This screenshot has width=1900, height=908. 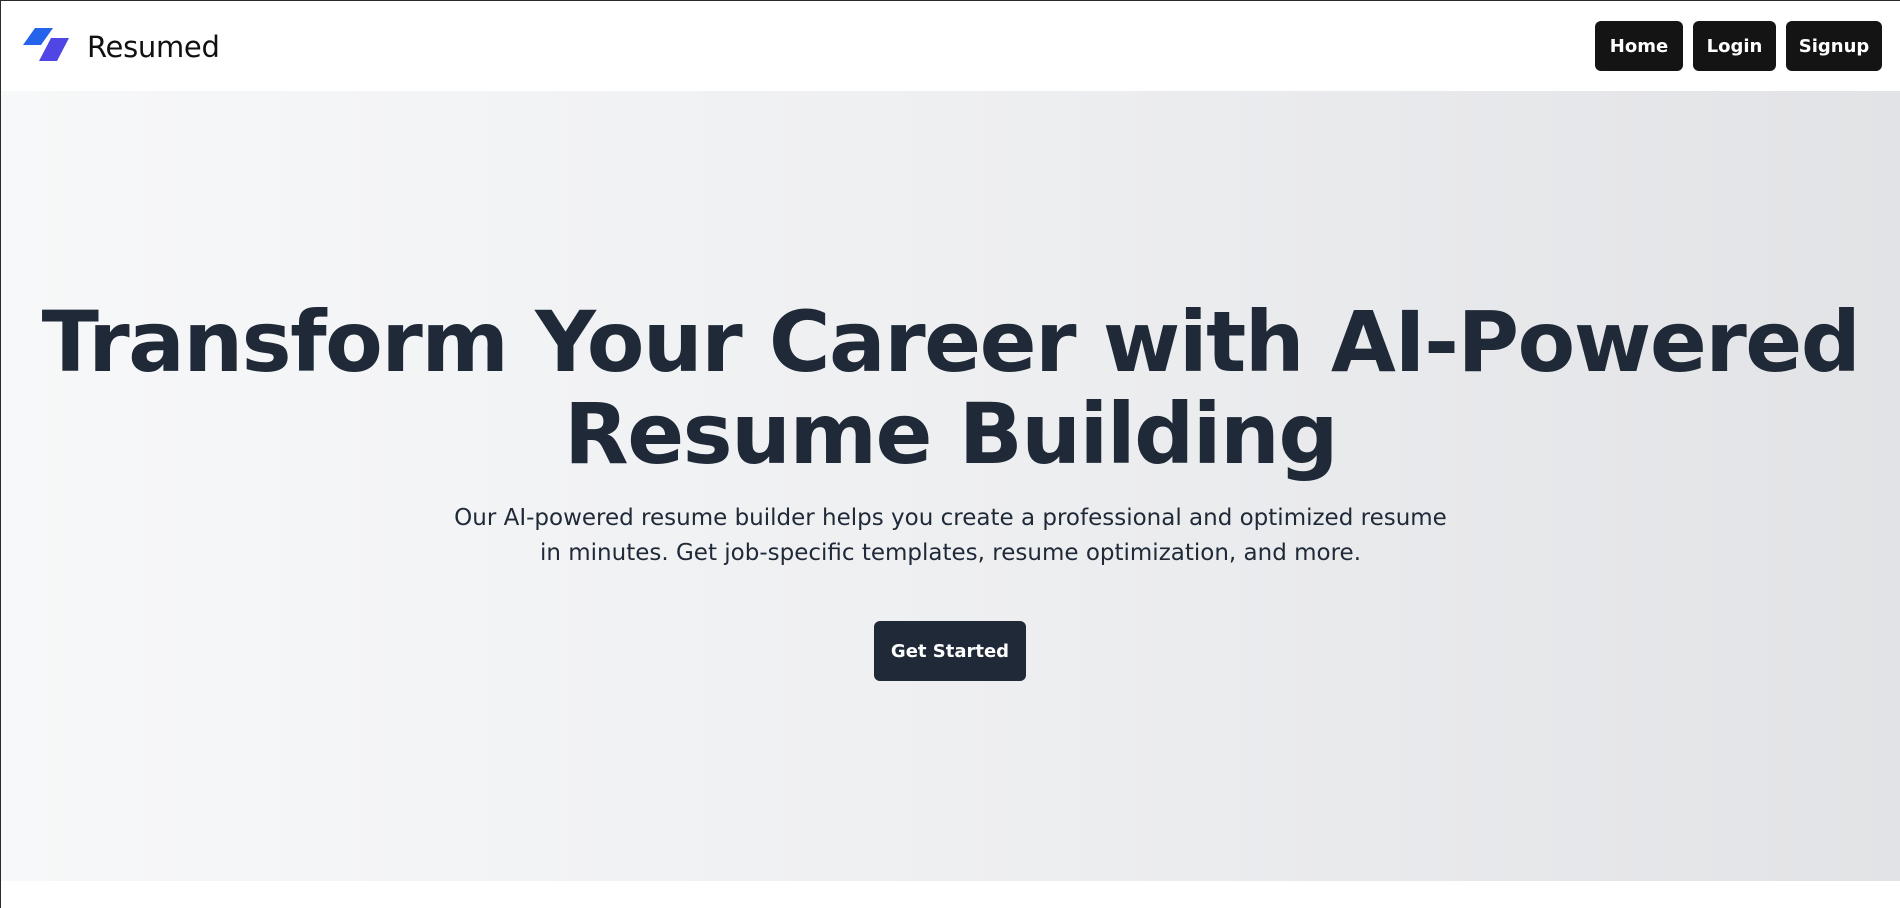 I want to click on nav-signup-button: Signup, so click(x=1834, y=46).